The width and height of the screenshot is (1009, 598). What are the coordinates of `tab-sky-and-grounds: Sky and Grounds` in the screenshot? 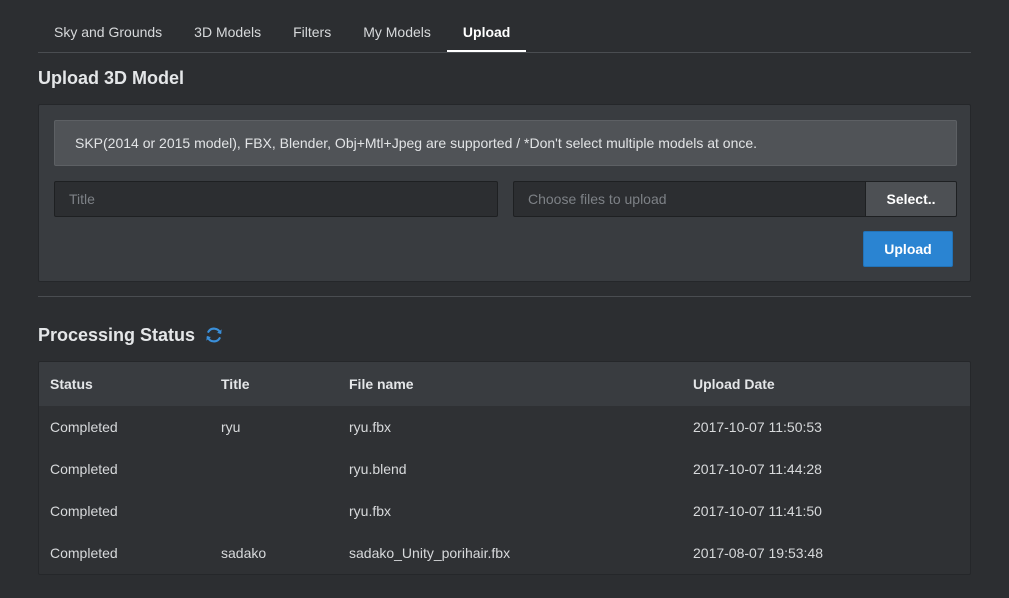 It's located at (108, 32).